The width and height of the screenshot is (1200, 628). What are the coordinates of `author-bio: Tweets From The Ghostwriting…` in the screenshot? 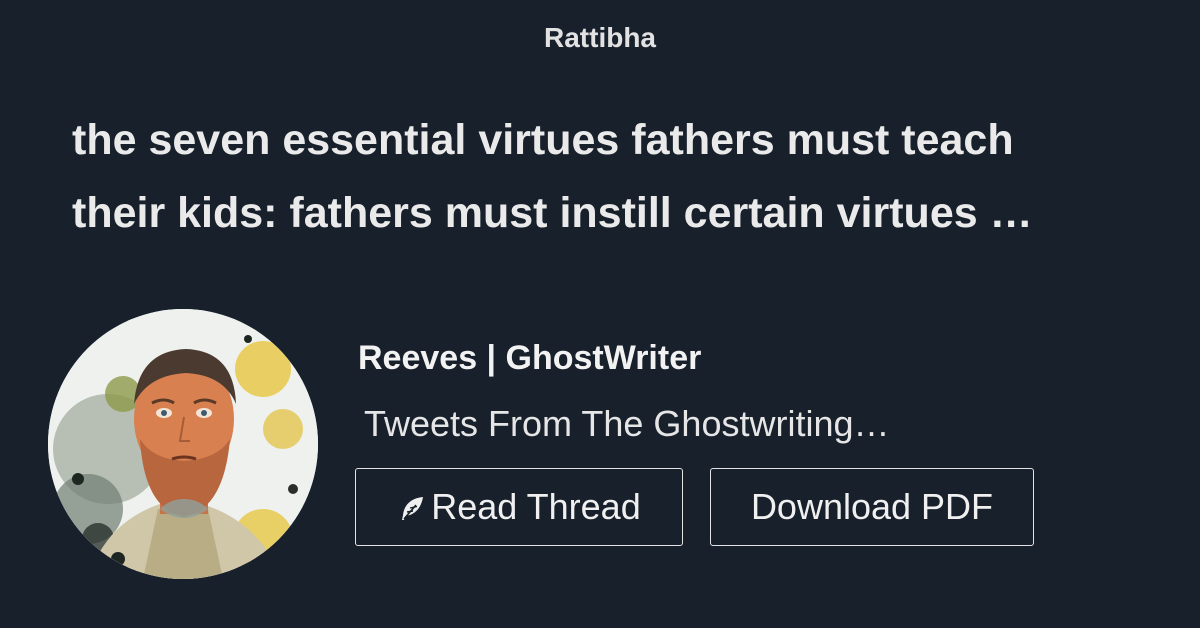 It's located at (627, 423).